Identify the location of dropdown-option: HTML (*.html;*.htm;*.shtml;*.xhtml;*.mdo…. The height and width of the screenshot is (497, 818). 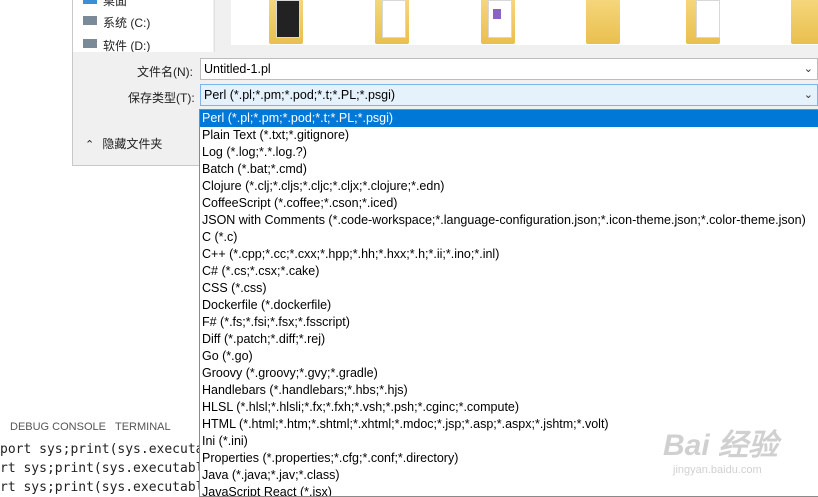
(509, 424).